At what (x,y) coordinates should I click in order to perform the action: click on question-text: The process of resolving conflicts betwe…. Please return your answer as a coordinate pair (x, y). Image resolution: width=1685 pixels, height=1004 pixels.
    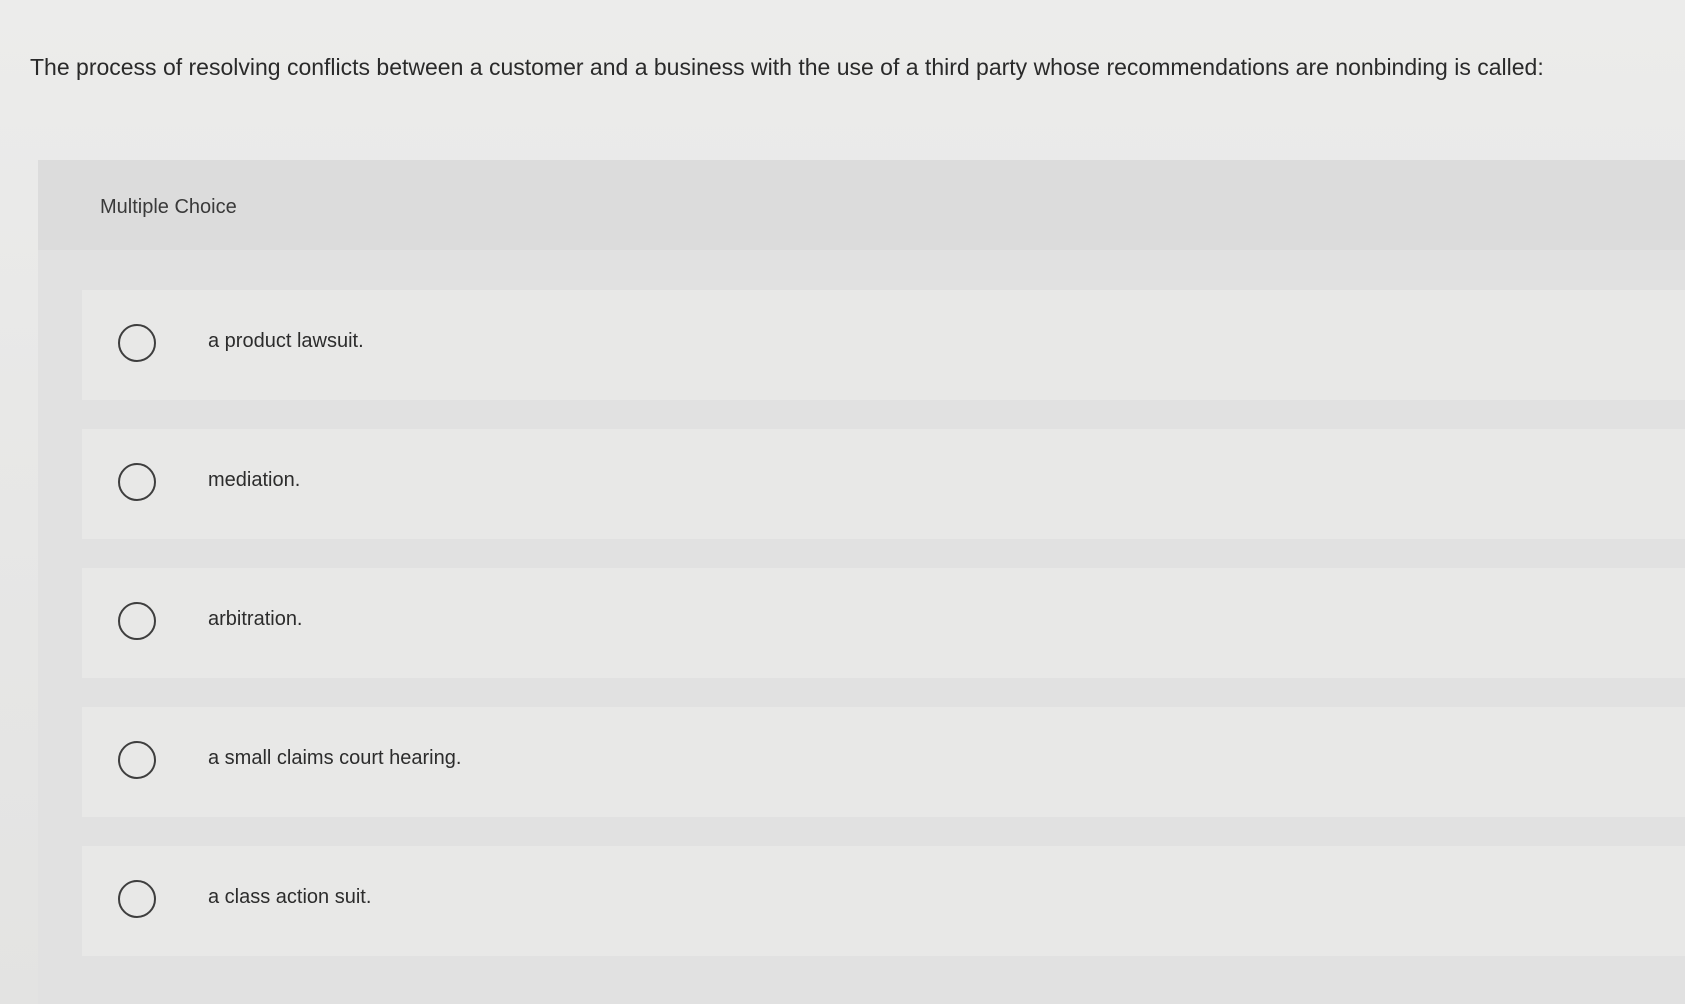
    Looking at the image, I should click on (787, 67).